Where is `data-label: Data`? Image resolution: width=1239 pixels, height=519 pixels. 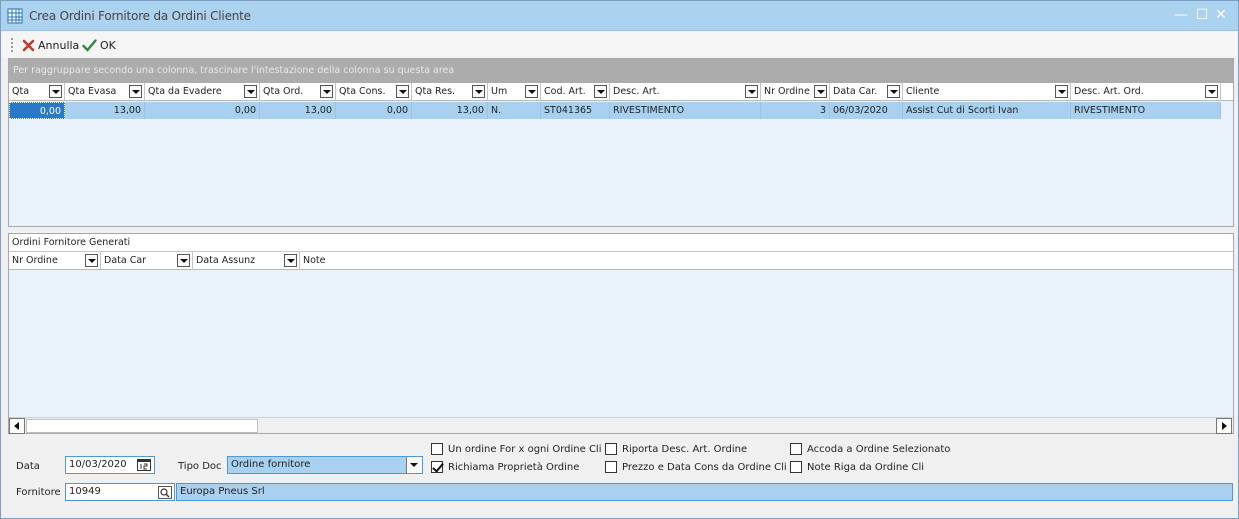
data-label: Data is located at coordinates (28, 466).